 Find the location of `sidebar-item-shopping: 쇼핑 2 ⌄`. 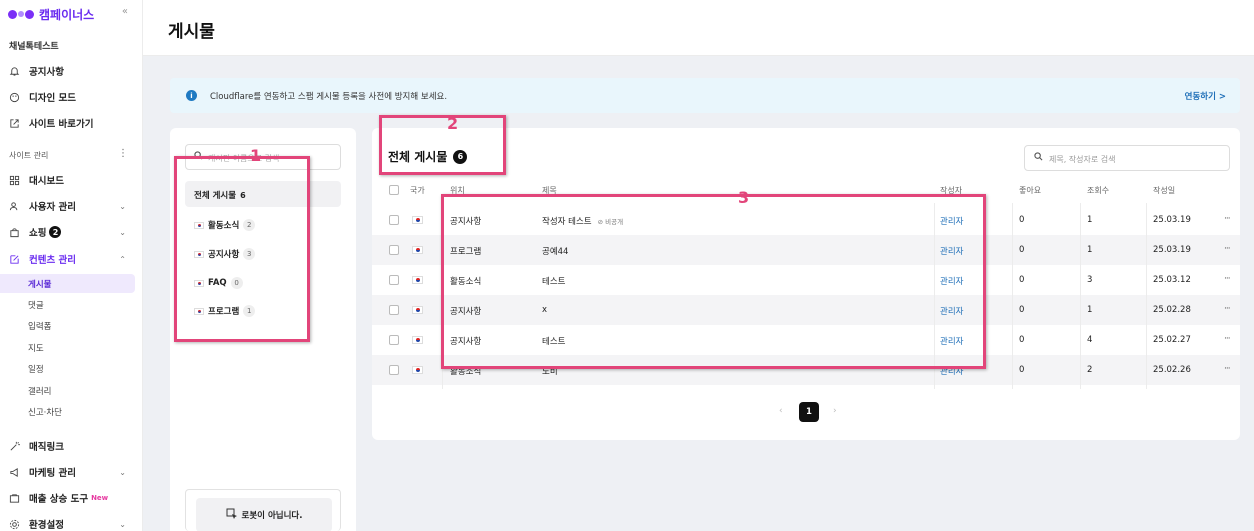

sidebar-item-shopping: 쇼핑 2 ⌄ is located at coordinates (71, 232).